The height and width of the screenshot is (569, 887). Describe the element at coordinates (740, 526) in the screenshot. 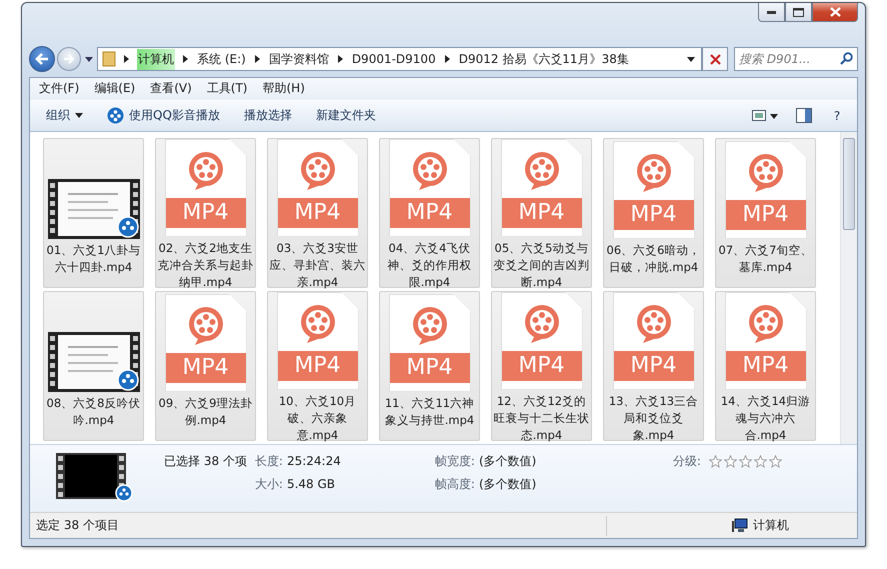

I see `computer-icon` at that location.